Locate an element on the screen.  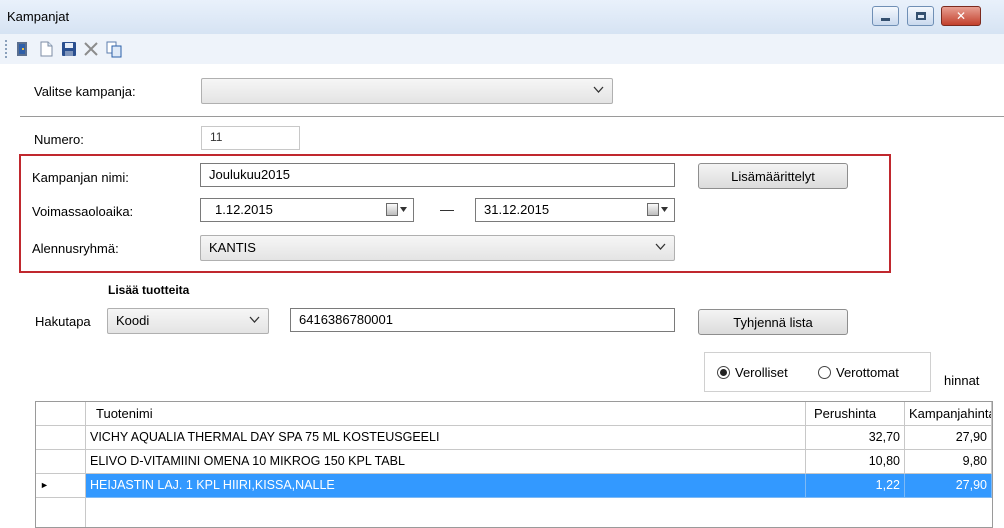
row-header-corner is located at coordinates (61, 414).